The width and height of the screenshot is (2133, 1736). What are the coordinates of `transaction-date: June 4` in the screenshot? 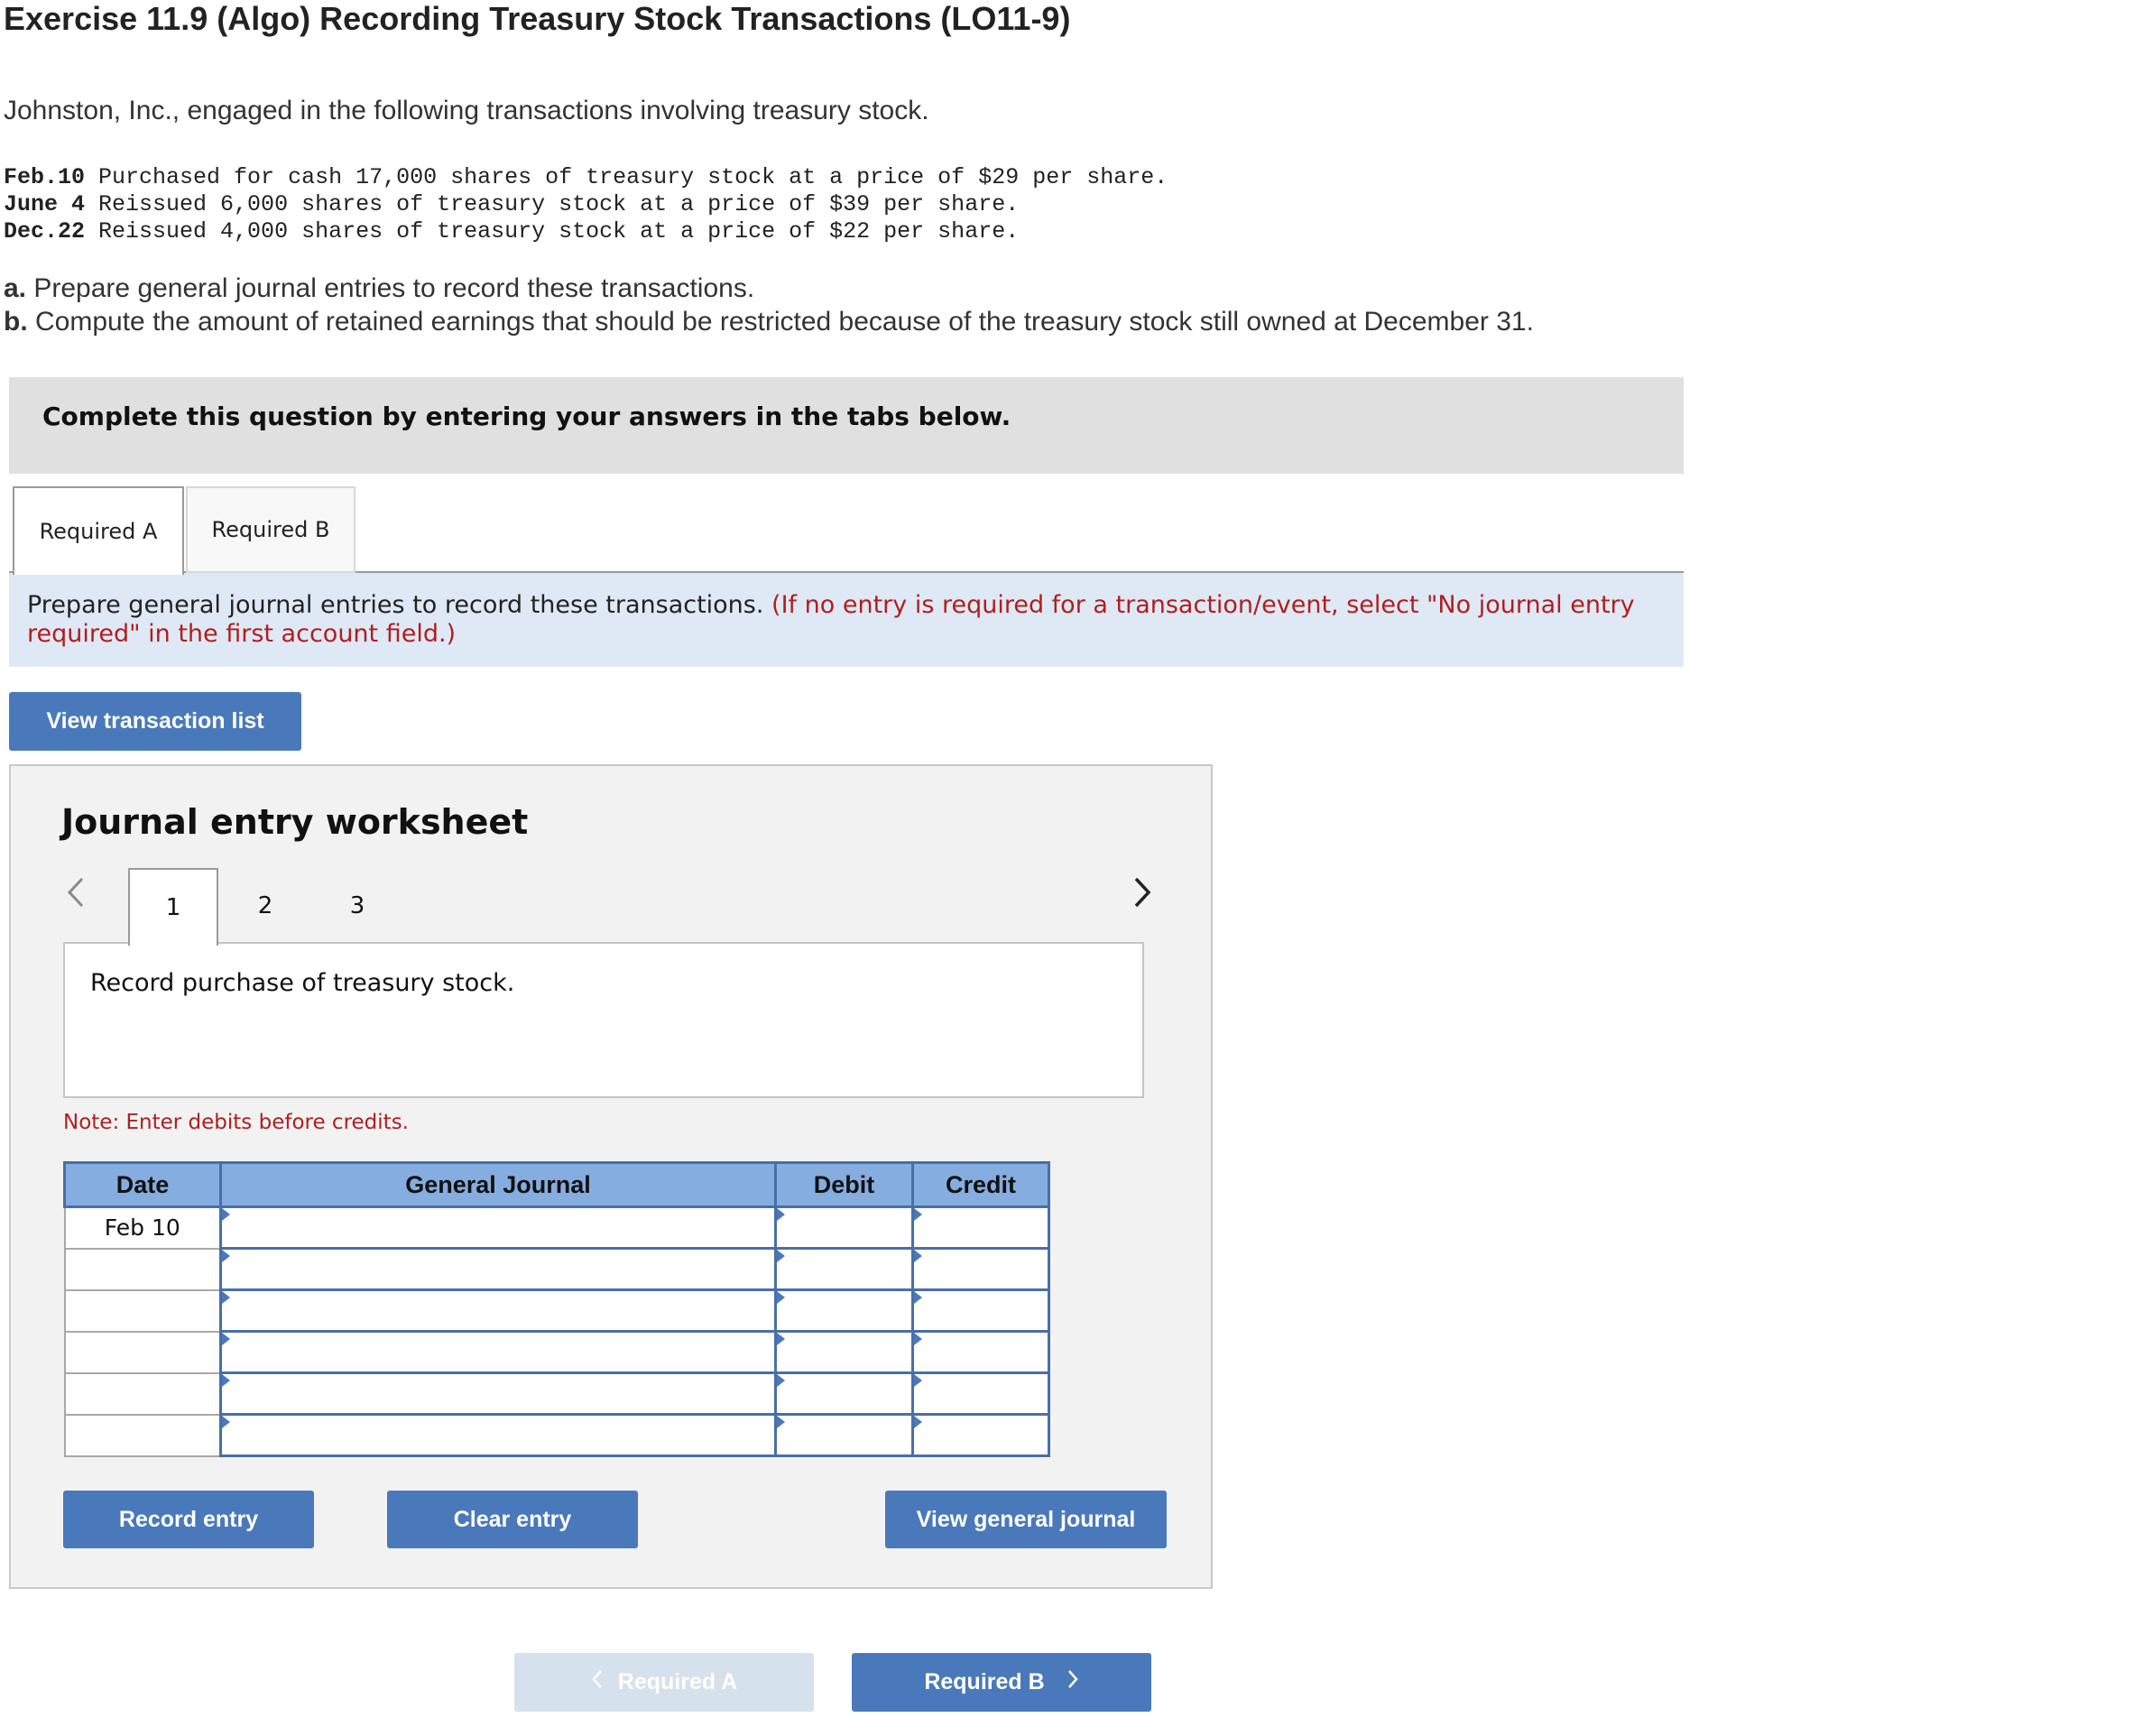 It's located at (45, 204).